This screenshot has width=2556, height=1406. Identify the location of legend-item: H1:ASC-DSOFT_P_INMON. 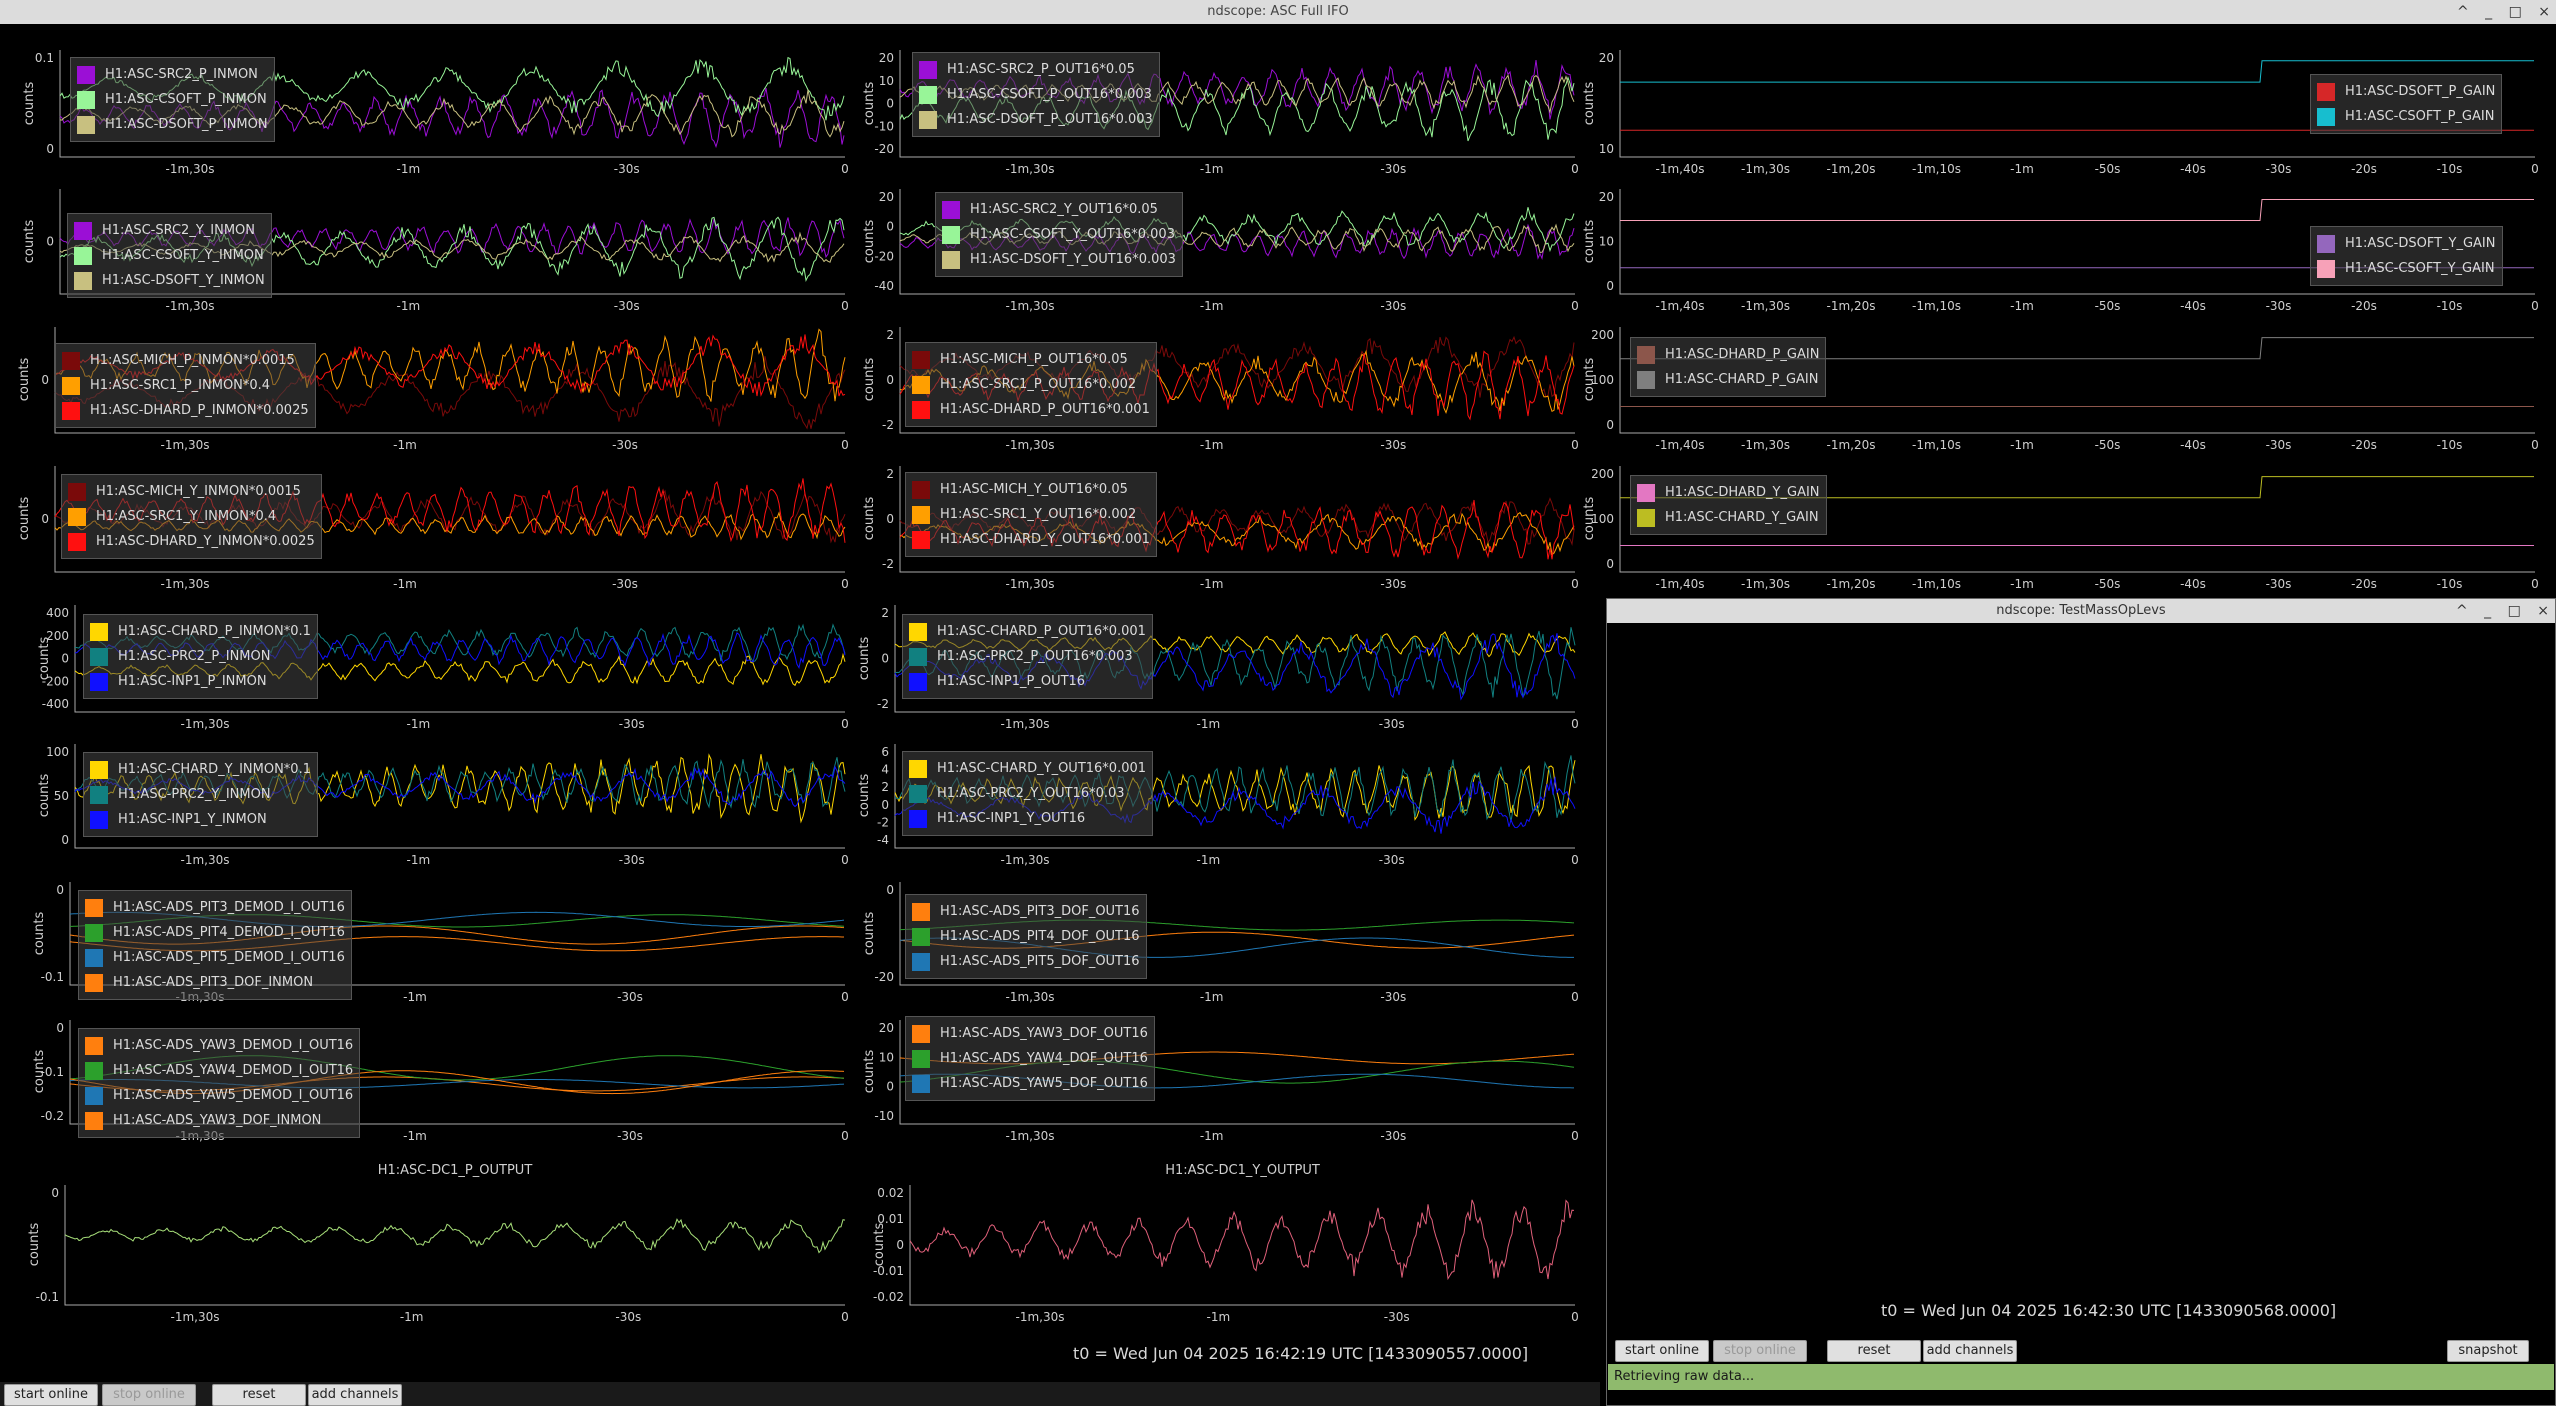
(172, 124).